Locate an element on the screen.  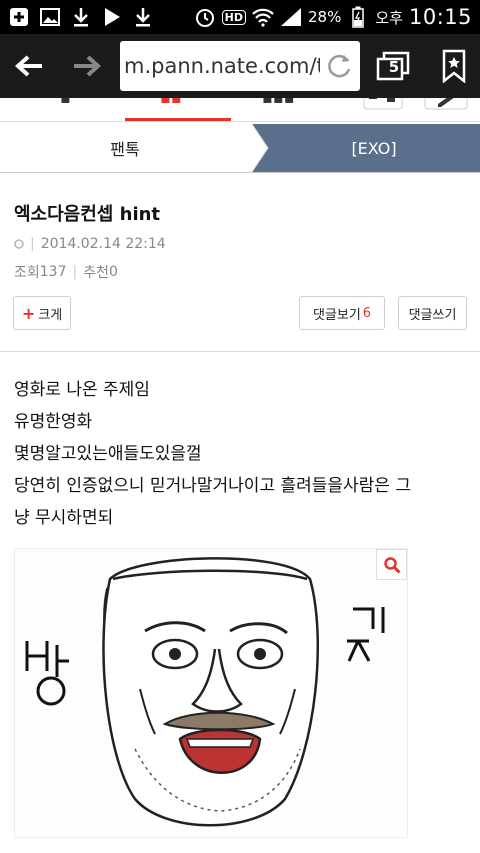
nav-active-indicator is located at coordinates (178, 119).